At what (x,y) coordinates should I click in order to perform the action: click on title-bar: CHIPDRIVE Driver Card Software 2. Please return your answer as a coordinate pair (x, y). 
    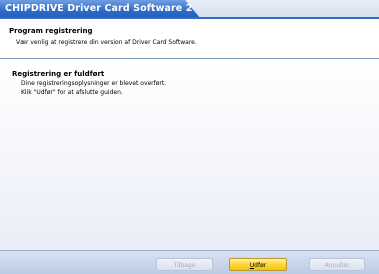
    Looking at the image, I should click on (189, 9).